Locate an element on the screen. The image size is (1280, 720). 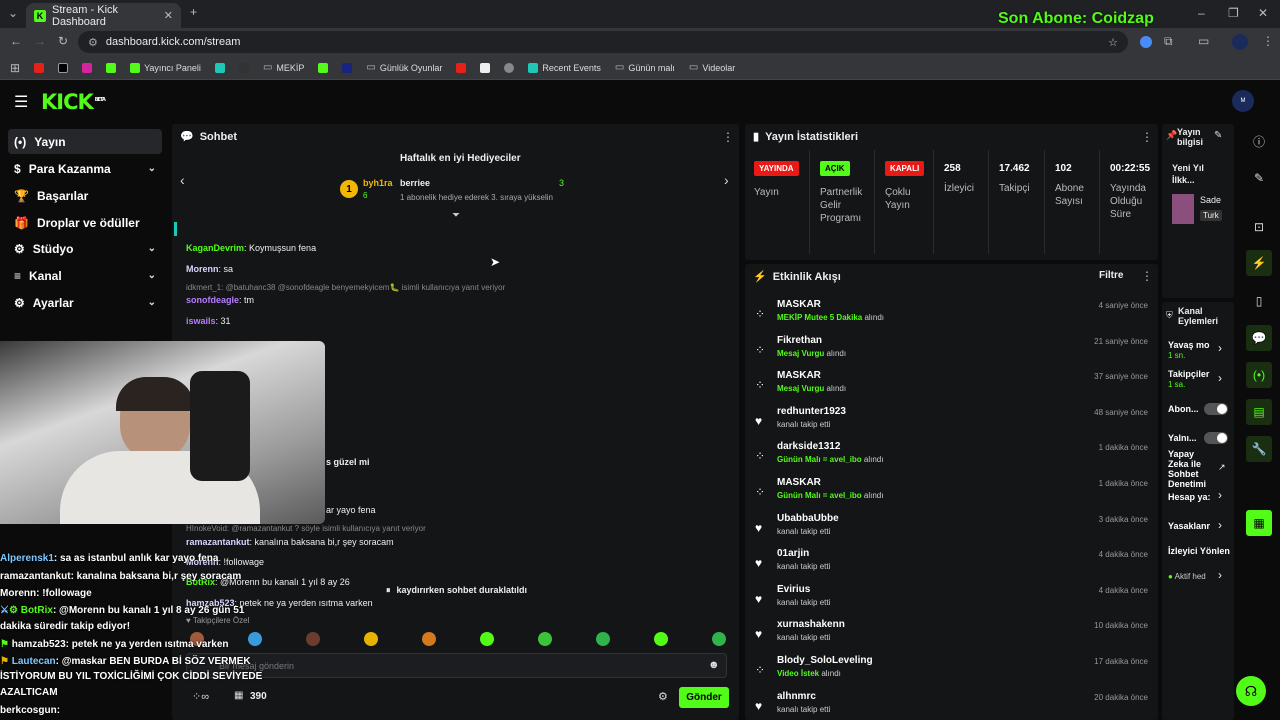
sidebar-item-basarilar: 🏆 Başarılar is located at coordinates (85, 195).